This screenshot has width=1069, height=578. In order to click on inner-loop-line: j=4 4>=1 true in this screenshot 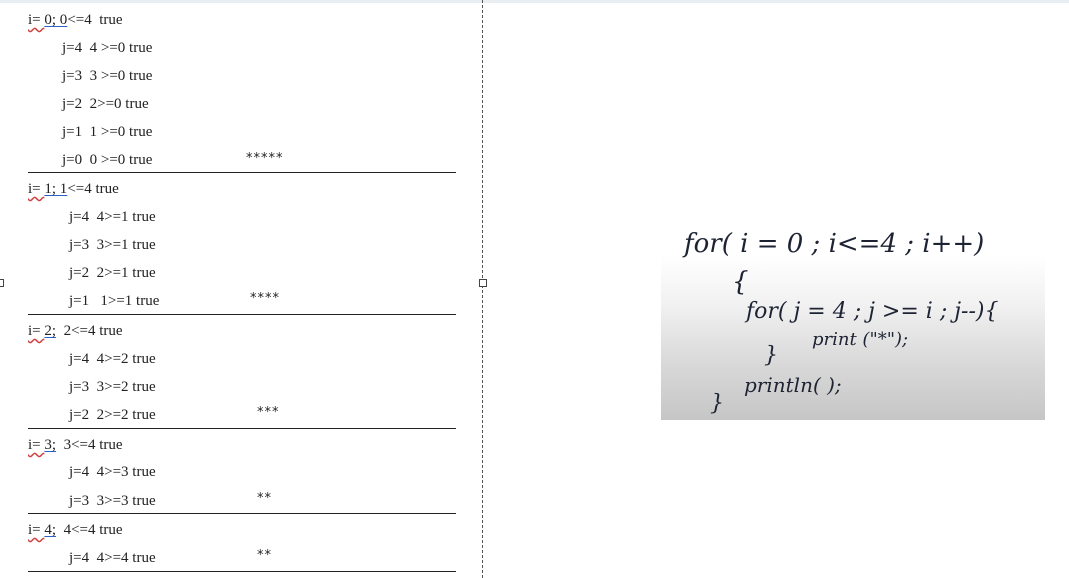, I will do `click(112, 217)`.